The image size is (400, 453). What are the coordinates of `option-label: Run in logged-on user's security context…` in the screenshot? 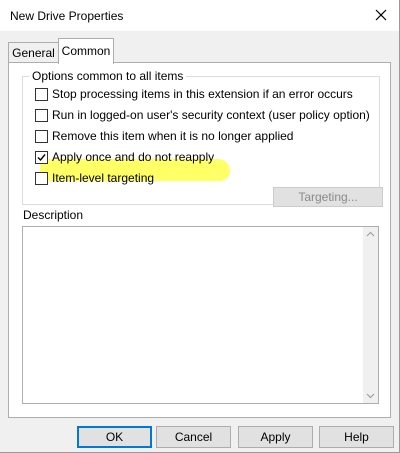 It's located at (211, 115).